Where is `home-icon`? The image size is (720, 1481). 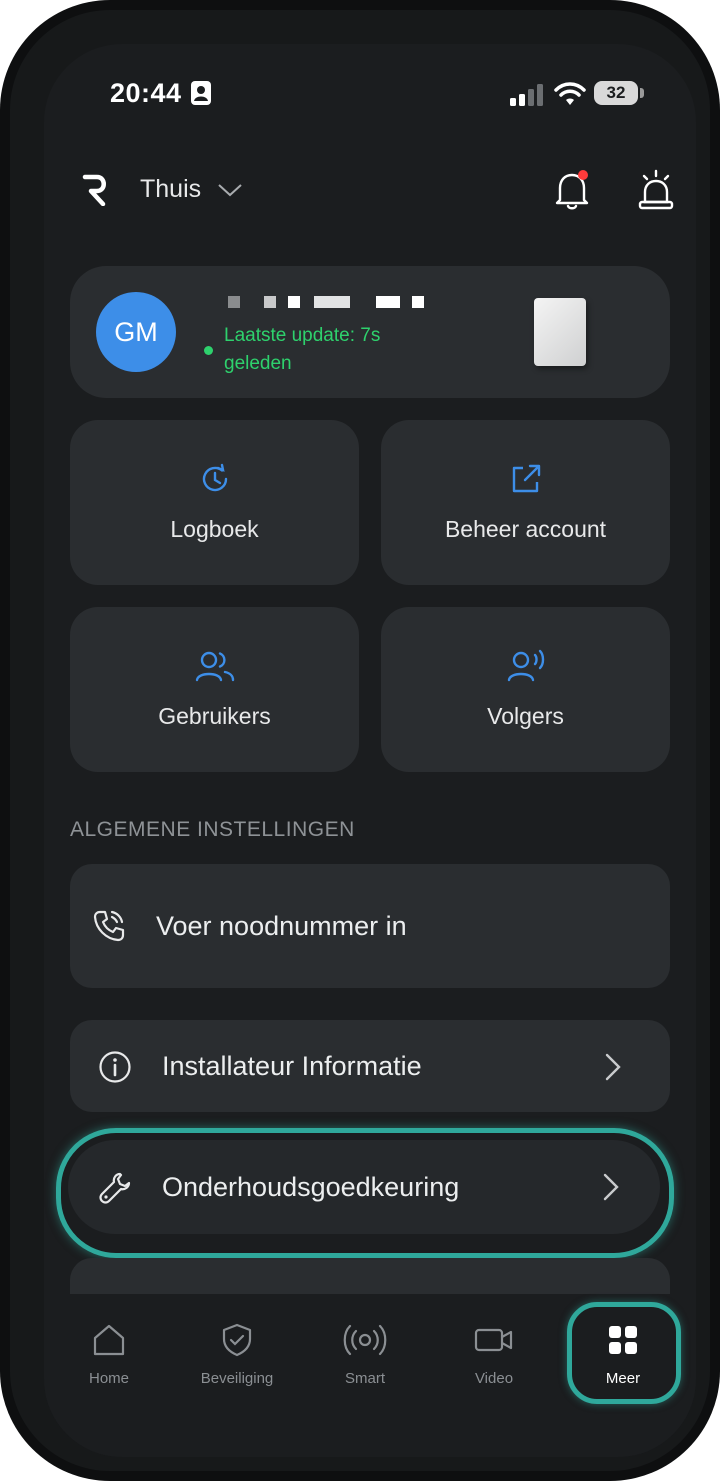
home-icon is located at coordinates (109, 1340).